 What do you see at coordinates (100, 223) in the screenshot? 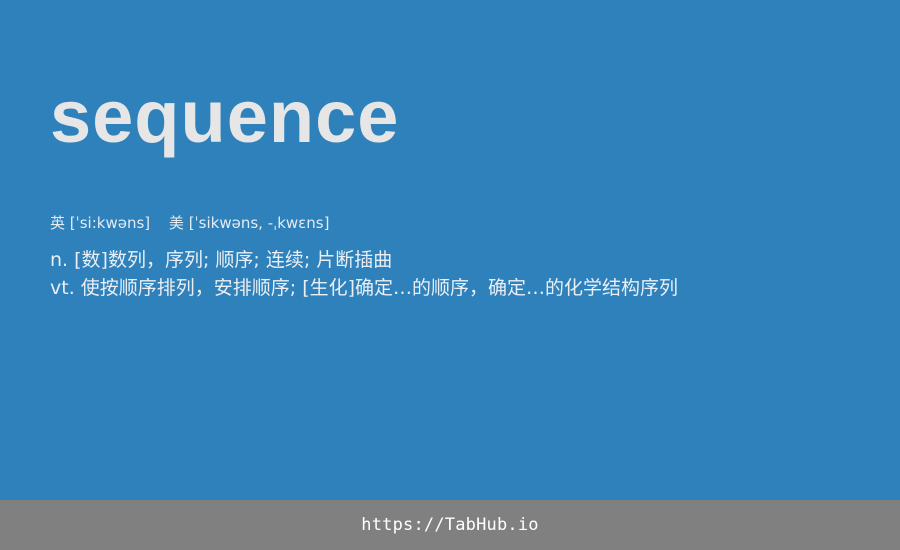
I see `phonetic-uk: 英 [ˈsi:kwəns]` at bounding box center [100, 223].